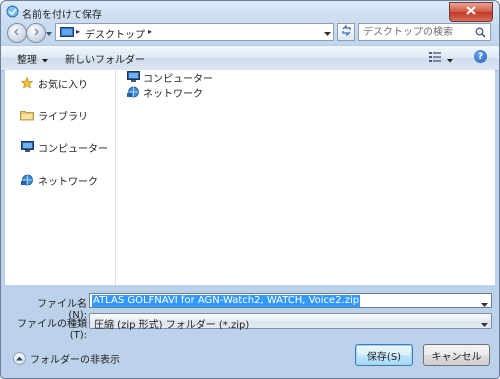 The height and width of the screenshot is (379, 500). I want to click on refresh-button, so click(346, 32).